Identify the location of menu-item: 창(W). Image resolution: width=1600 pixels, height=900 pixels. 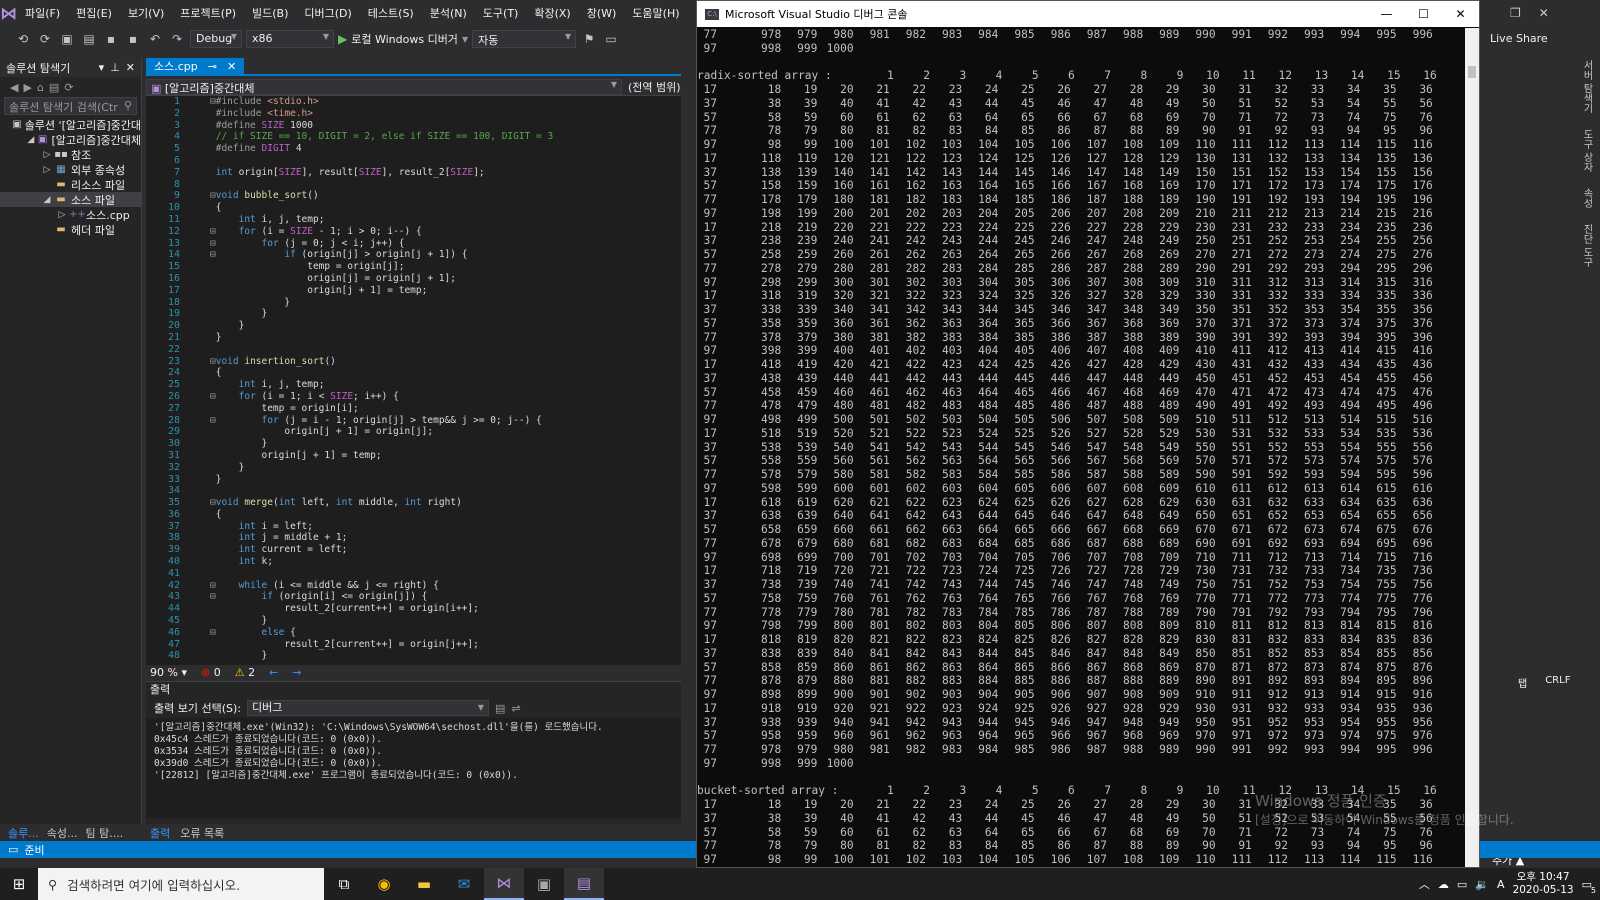
(602, 13).